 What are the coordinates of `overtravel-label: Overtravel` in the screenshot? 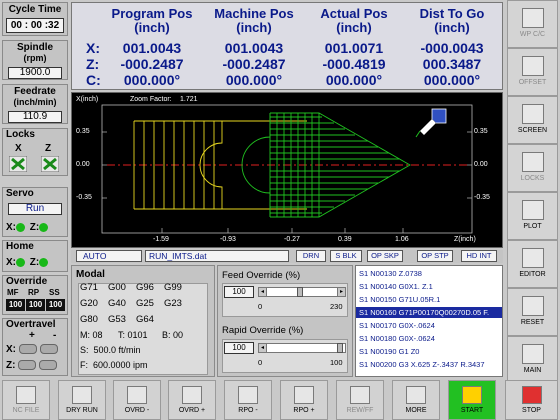 It's located at (31, 324).